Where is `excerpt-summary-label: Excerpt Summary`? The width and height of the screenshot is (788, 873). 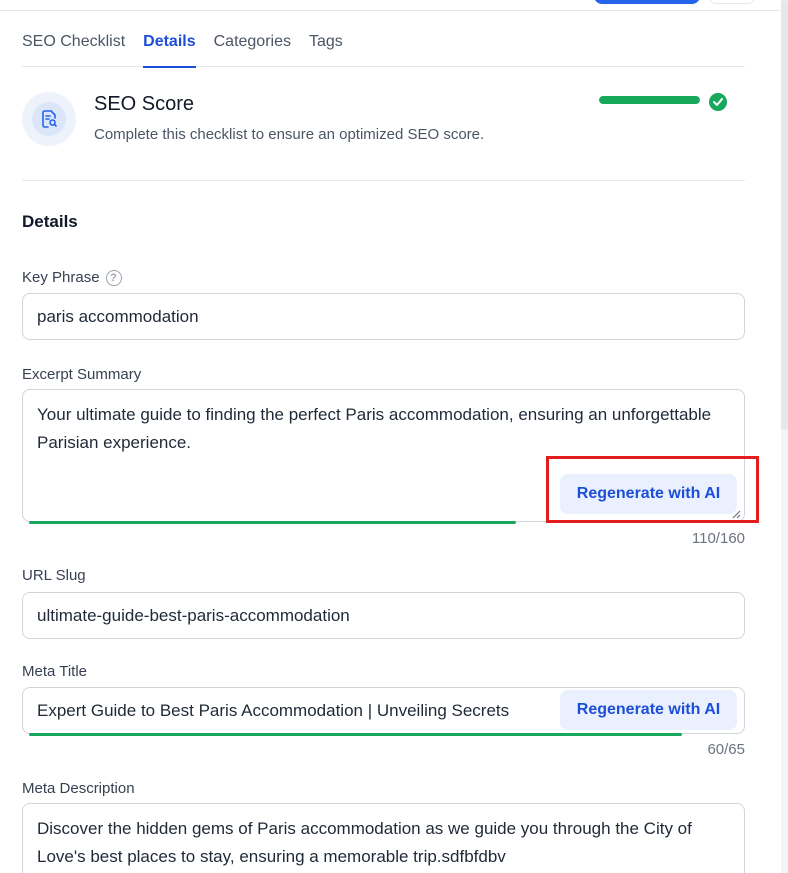 excerpt-summary-label: Excerpt Summary is located at coordinates (82, 374).